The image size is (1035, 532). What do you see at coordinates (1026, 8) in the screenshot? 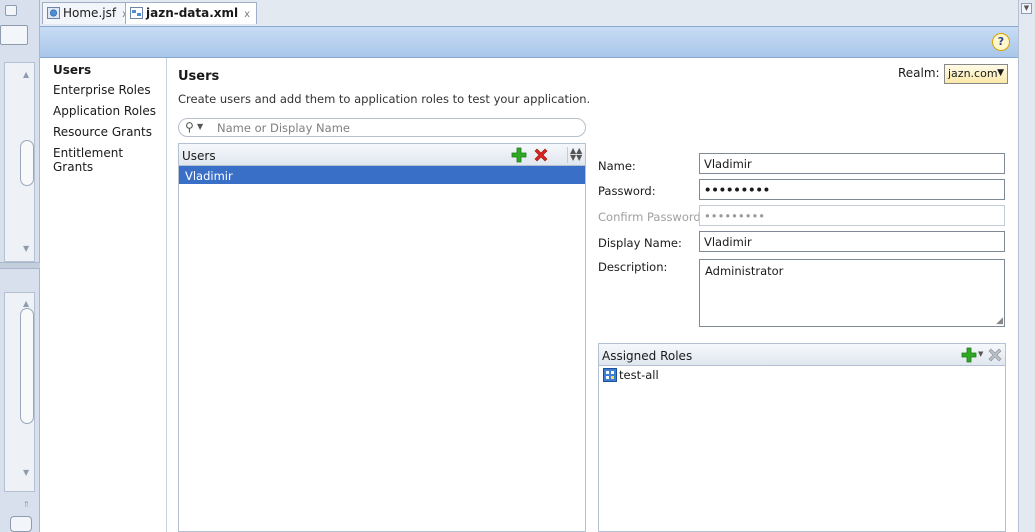
I see `tab-list-dropdown-icon: ▼` at bounding box center [1026, 8].